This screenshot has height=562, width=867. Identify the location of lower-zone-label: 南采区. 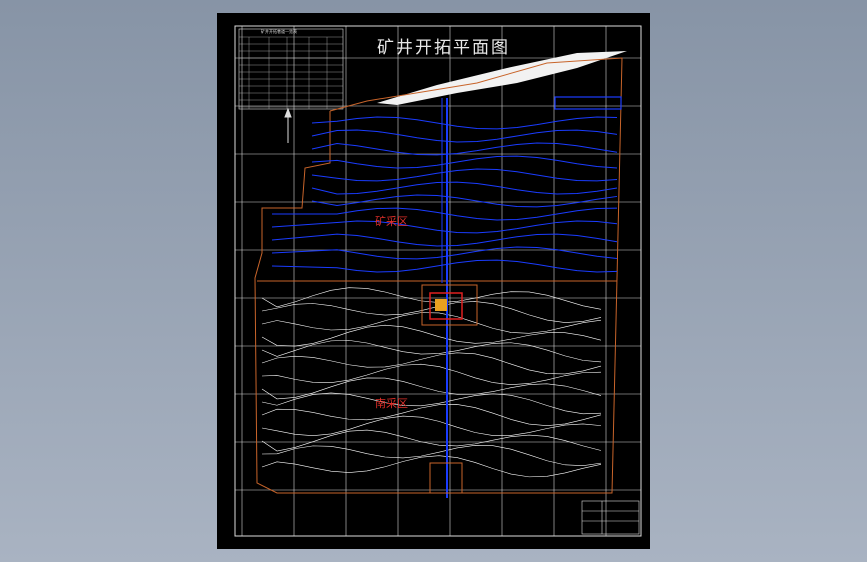
(391, 403).